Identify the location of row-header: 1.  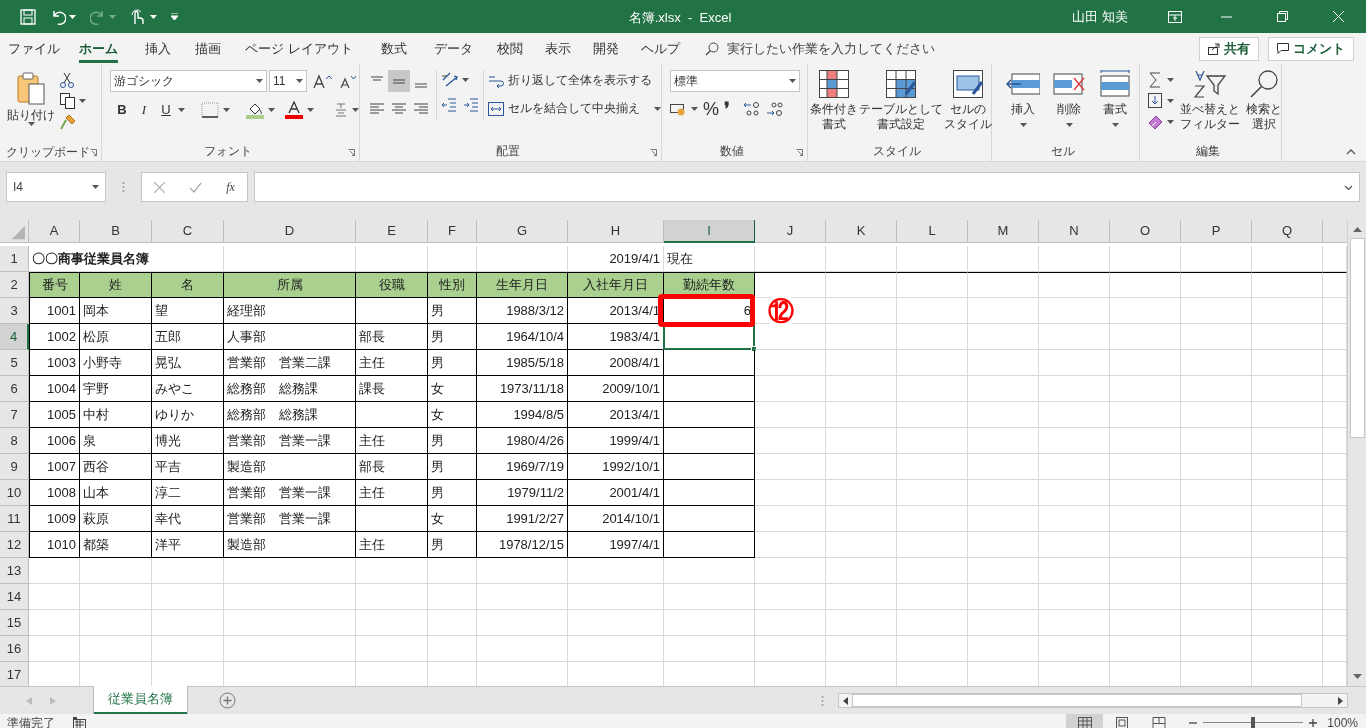
(14, 259).